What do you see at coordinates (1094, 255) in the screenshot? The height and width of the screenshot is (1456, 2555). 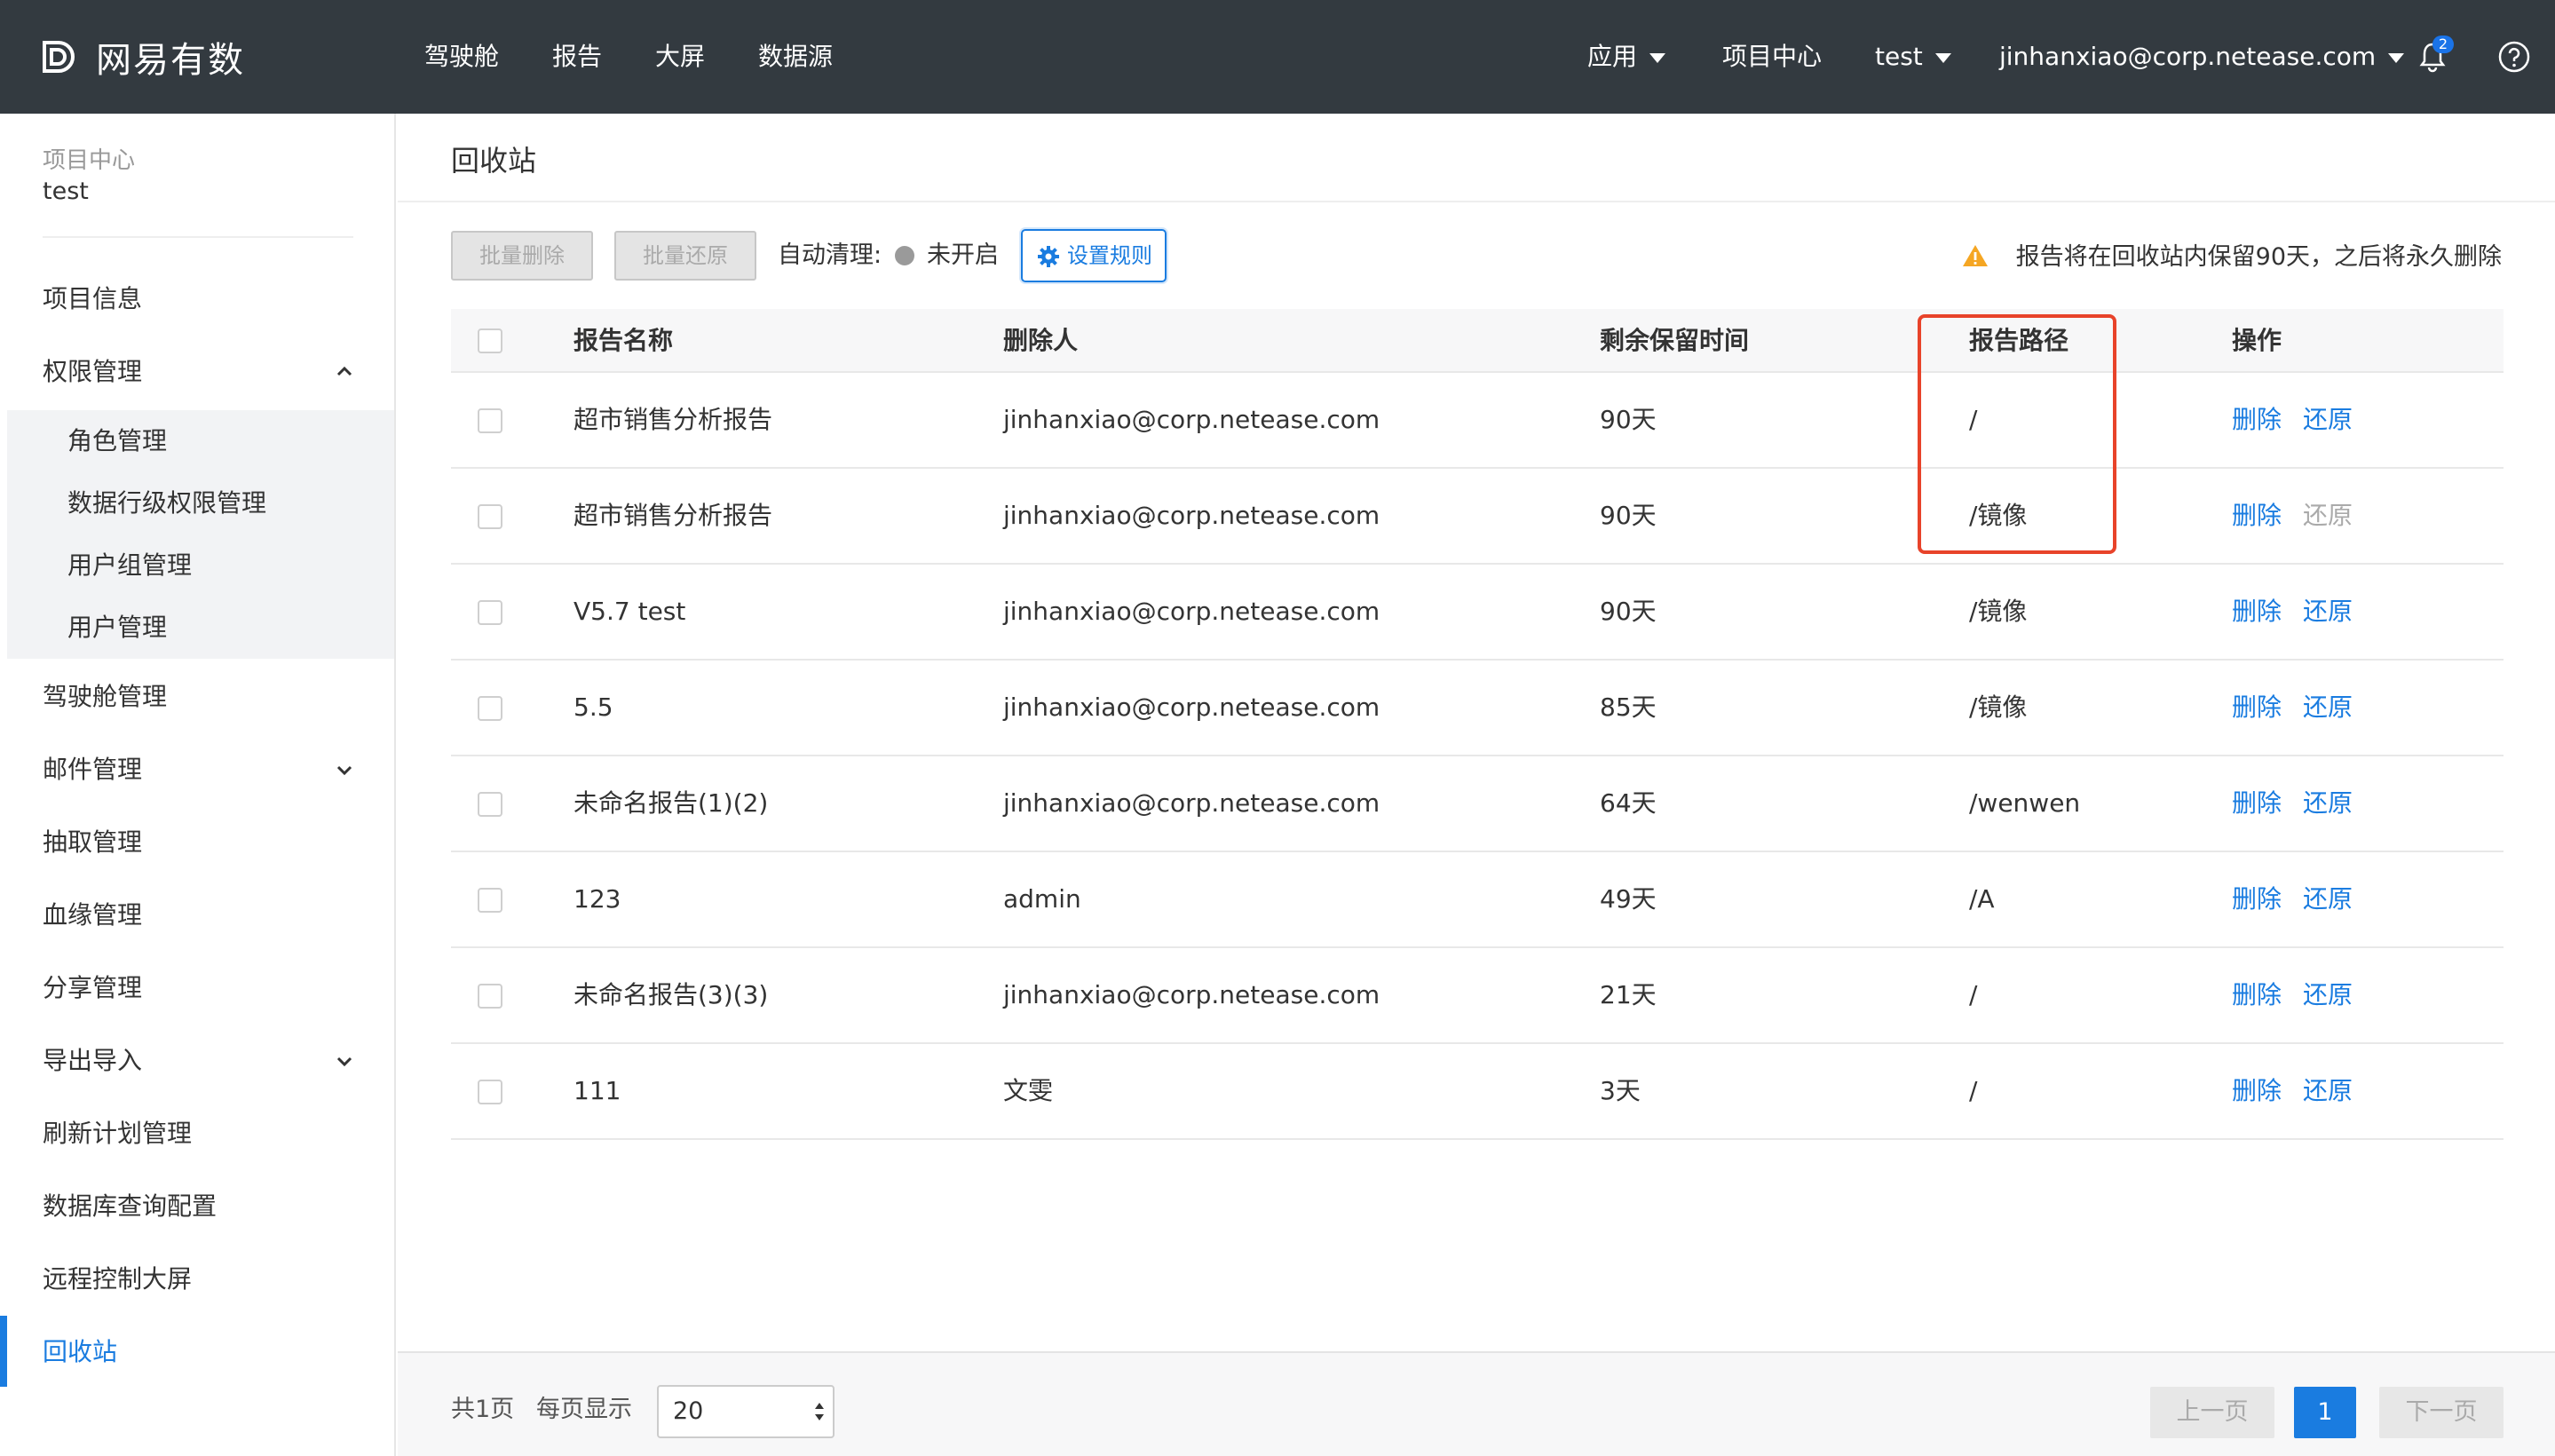 I see `set-rule-button: 设置规则` at bounding box center [1094, 255].